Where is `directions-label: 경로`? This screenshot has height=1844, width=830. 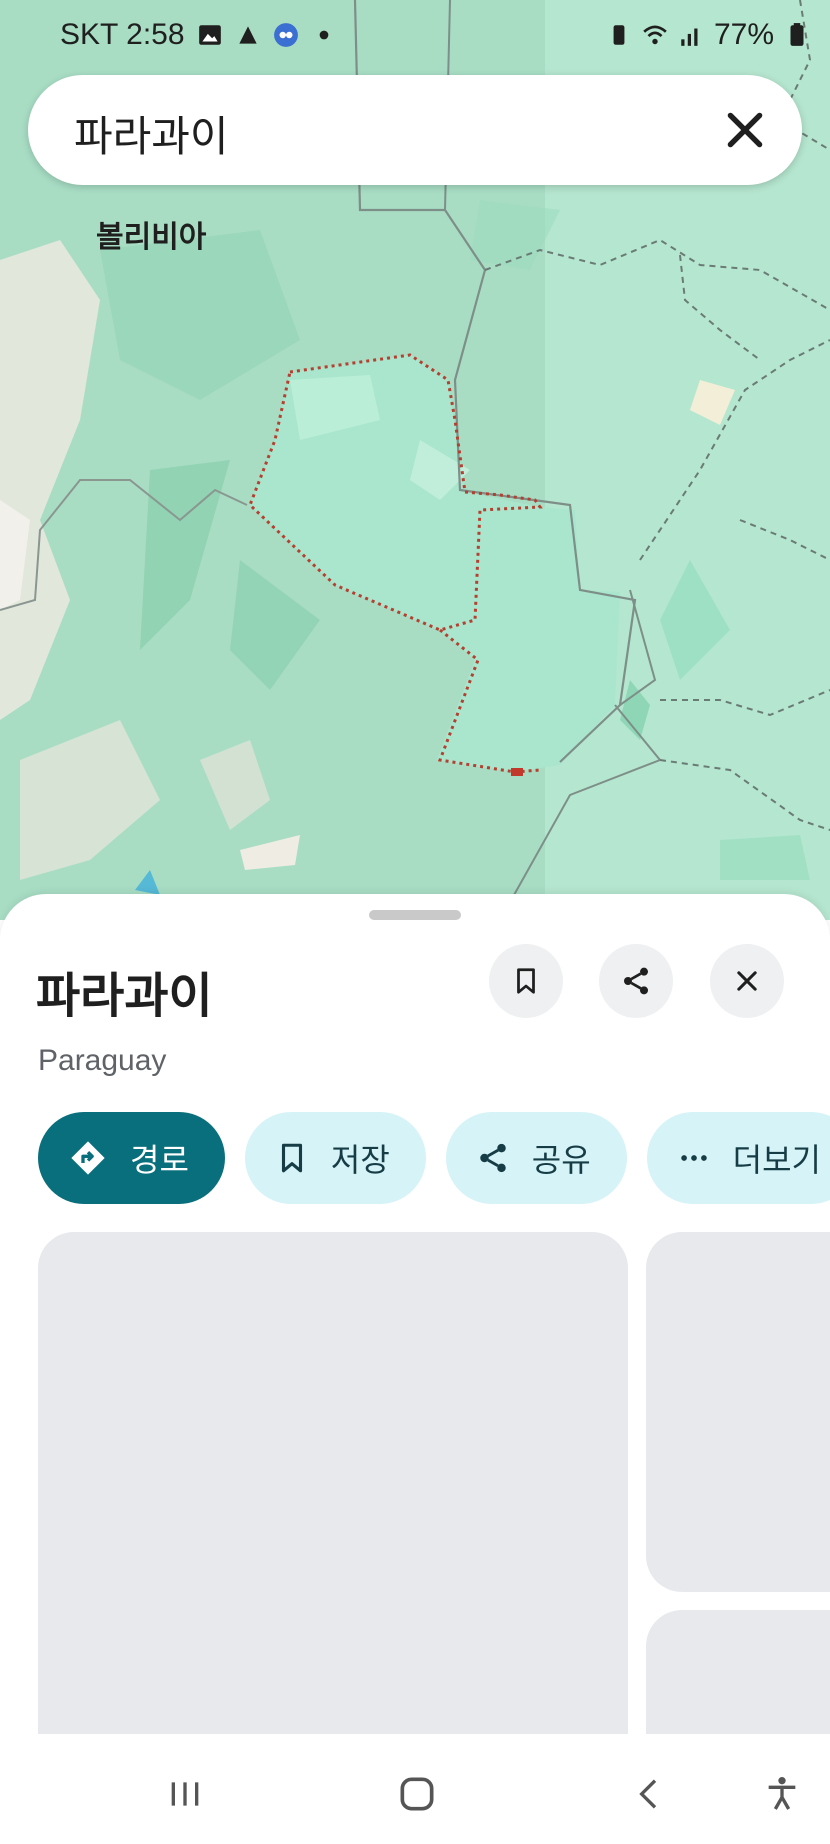 directions-label: 경로 is located at coordinates (159, 1160).